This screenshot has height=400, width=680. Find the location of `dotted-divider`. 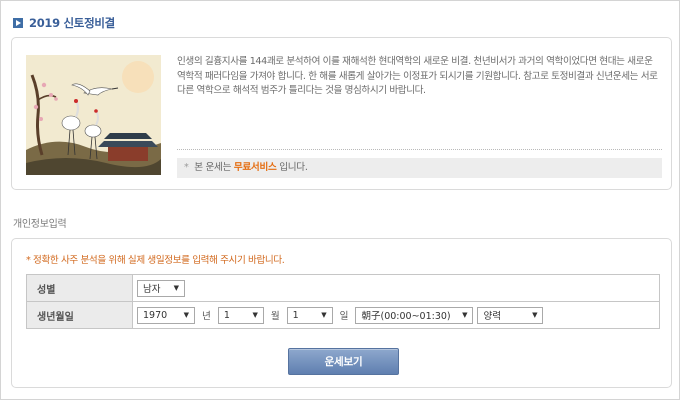

dotted-divider is located at coordinates (419, 149).